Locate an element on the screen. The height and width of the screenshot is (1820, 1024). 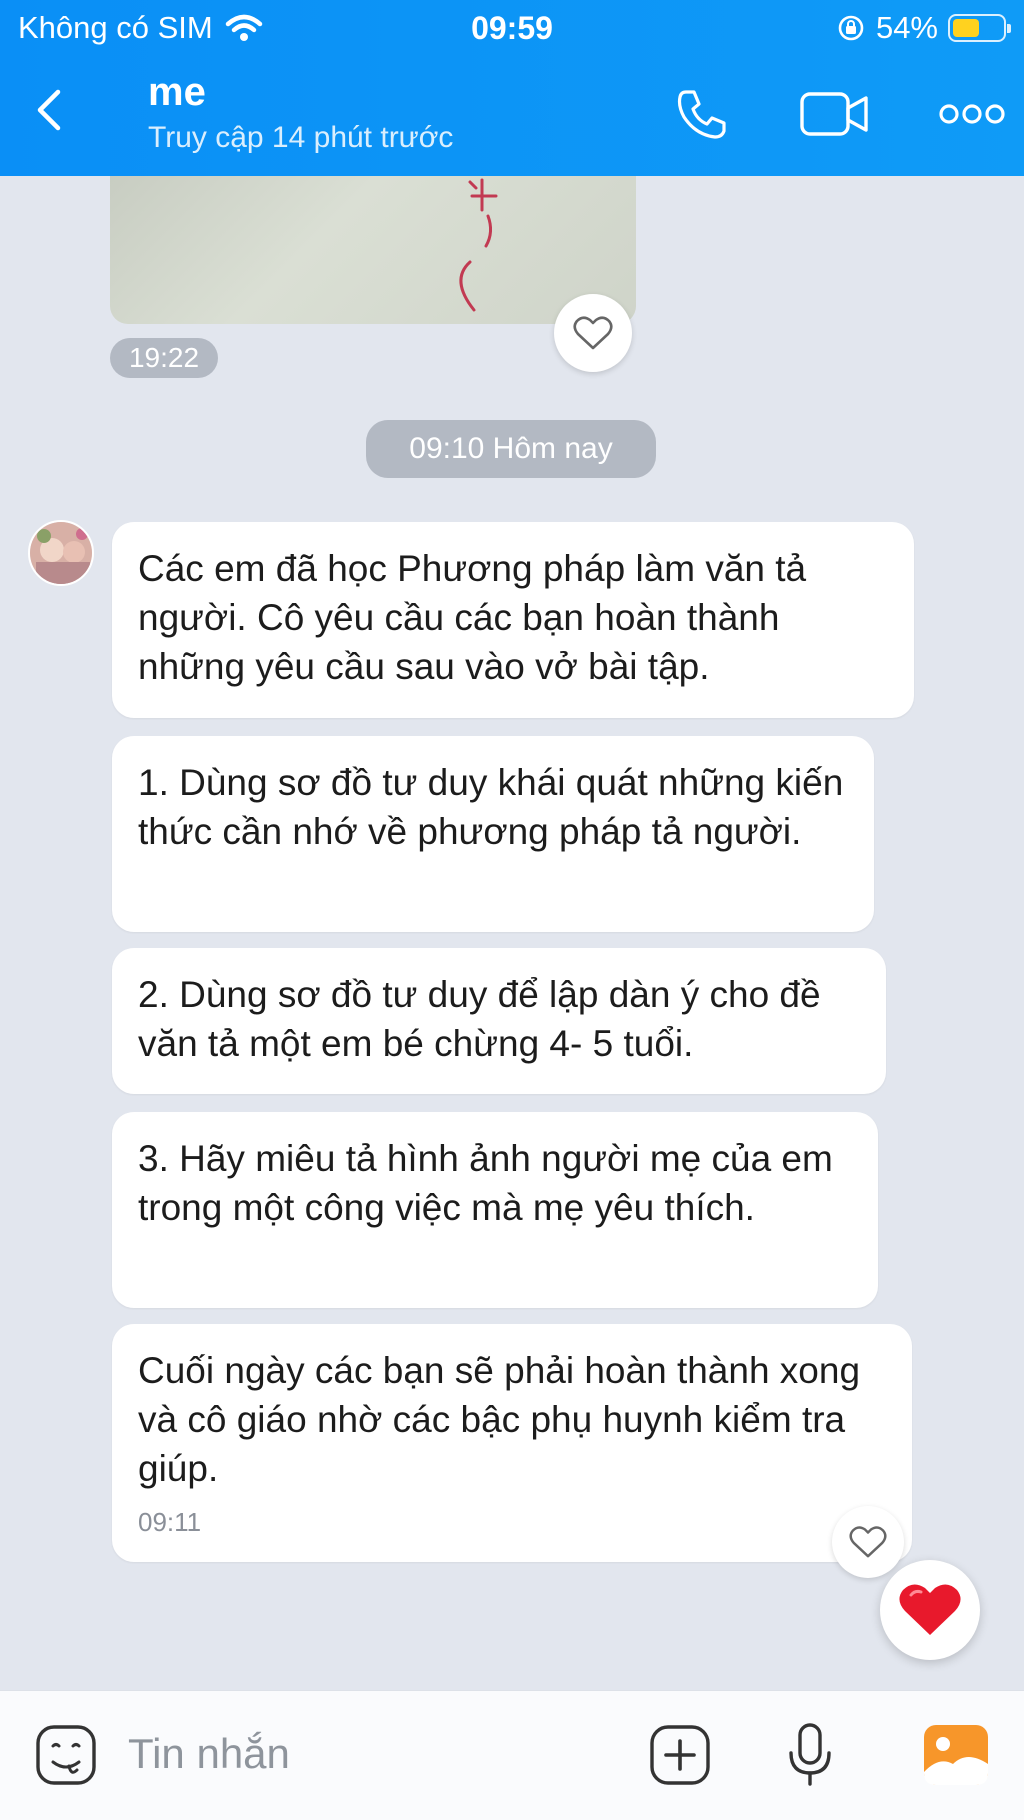
conversation-title: me Truy cập 14 phút trước is located at coordinates (300, 112).